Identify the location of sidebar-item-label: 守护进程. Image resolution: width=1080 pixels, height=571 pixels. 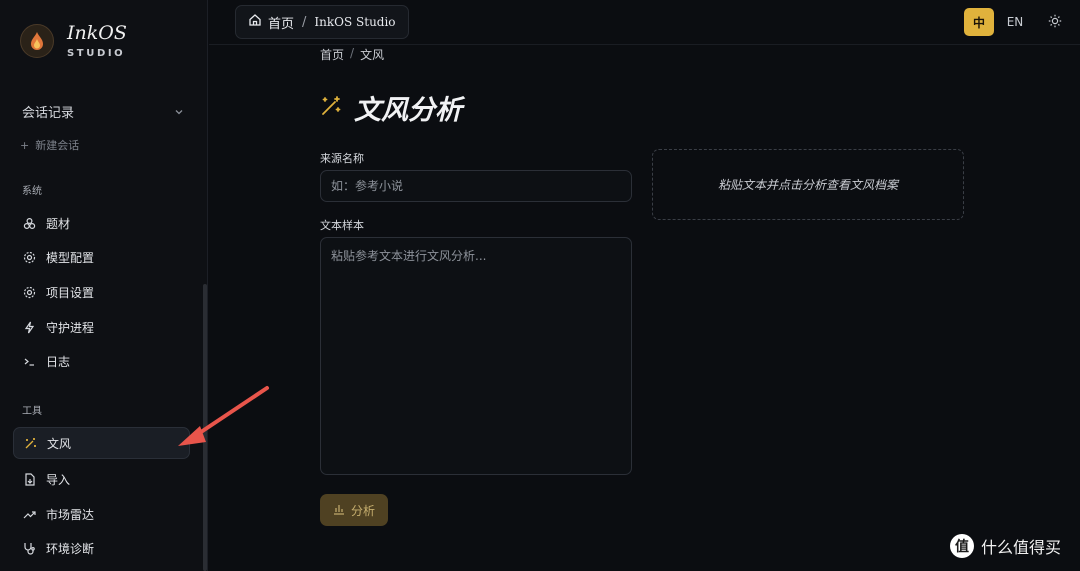
(70, 327).